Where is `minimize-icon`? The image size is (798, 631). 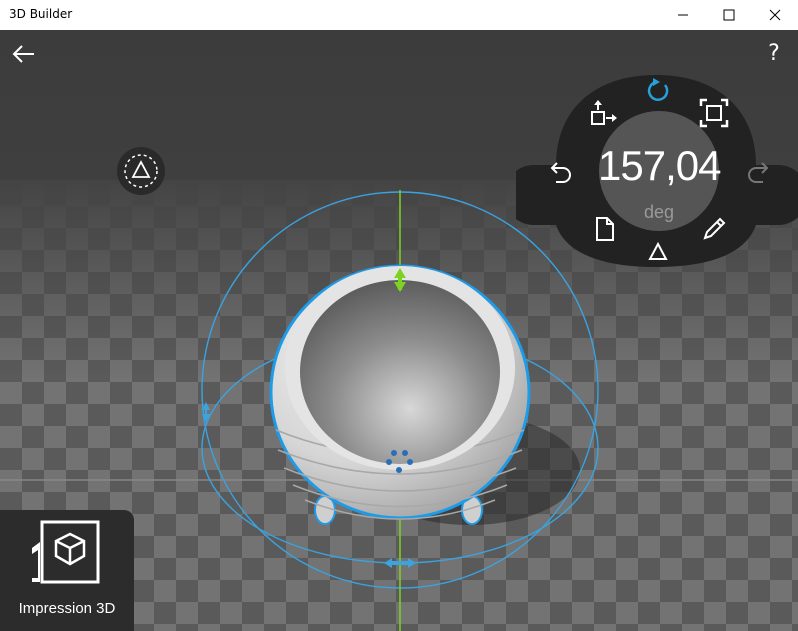 minimize-icon is located at coordinates (683, 15).